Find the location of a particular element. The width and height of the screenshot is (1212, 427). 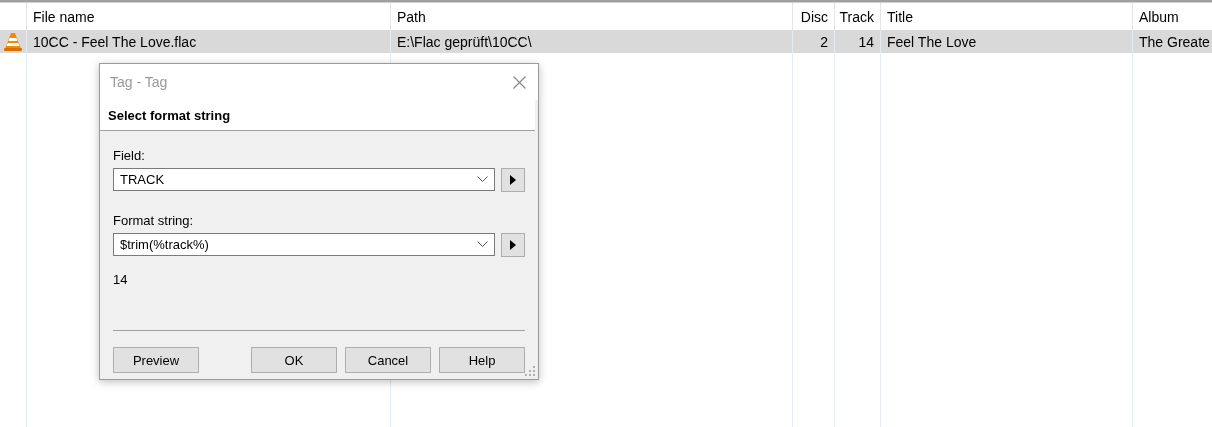

table-cell: 2 is located at coordinates (813, 41).